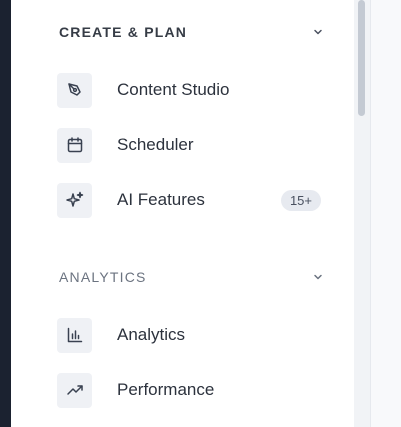 Image resolution: width=401 pixels, height=427 pixels. I want to click on nav-label: Performance, so click(166, 389).